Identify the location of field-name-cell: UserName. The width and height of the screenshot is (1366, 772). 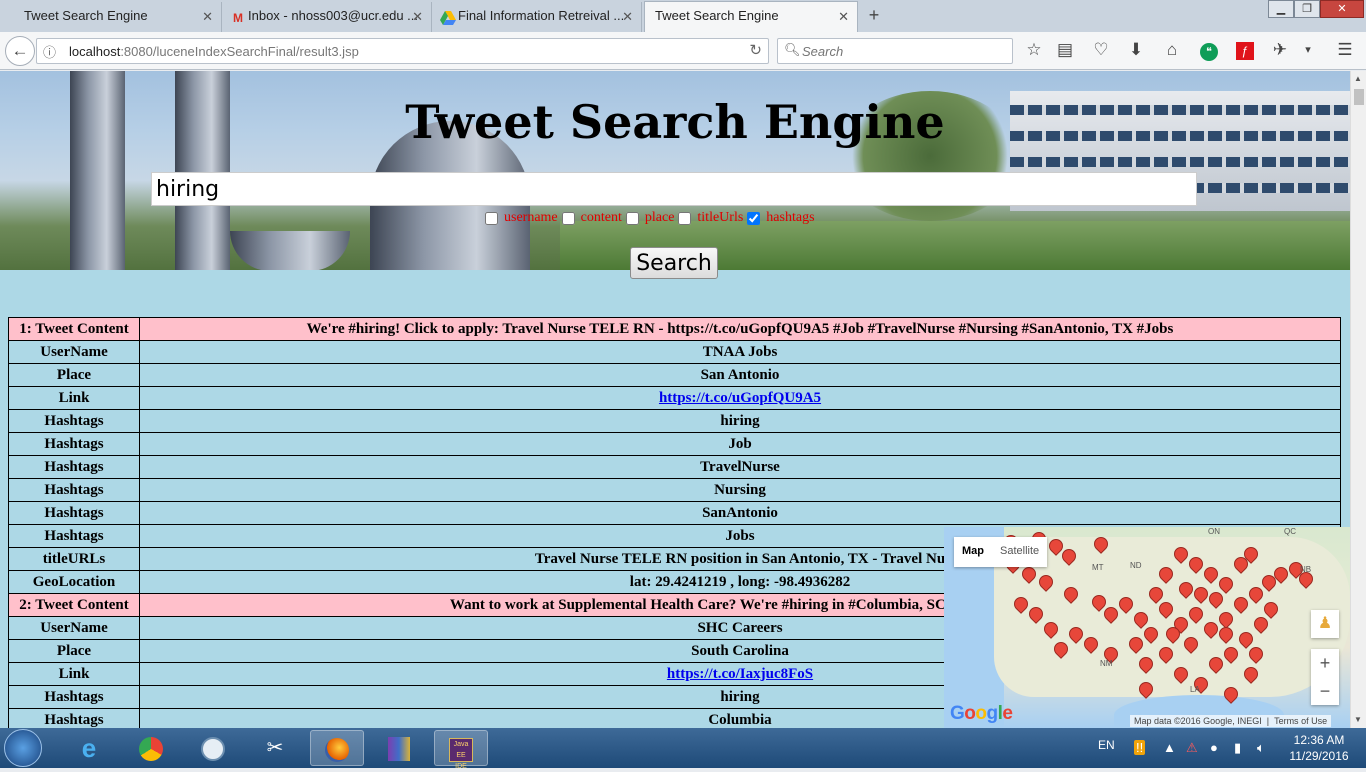
(74, 628).